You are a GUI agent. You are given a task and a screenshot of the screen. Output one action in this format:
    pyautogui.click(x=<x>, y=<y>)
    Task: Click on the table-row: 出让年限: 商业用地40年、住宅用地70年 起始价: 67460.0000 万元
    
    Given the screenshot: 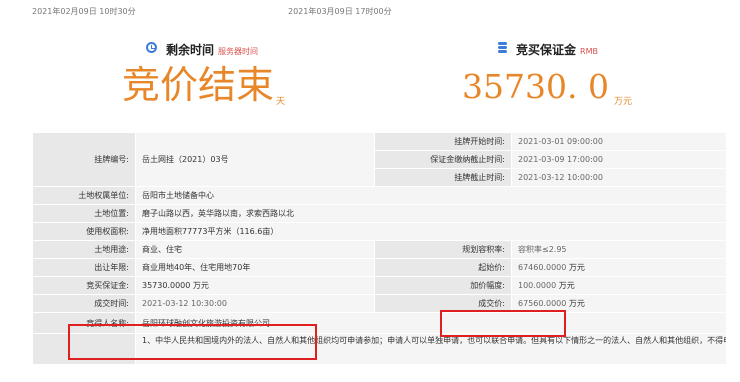 What is the action you would take?
    pyautogui.click(x=379, y=267)
    